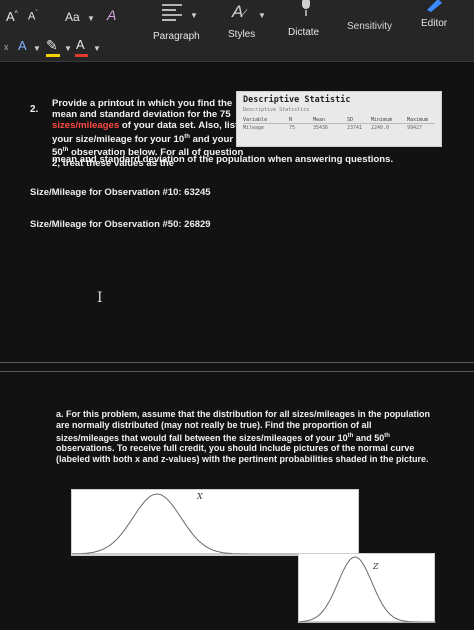 Image resolution: width=474 pixels, height=630 pixels. I want to click on stats-title: Descriptive Statistic, so click(297, 100).